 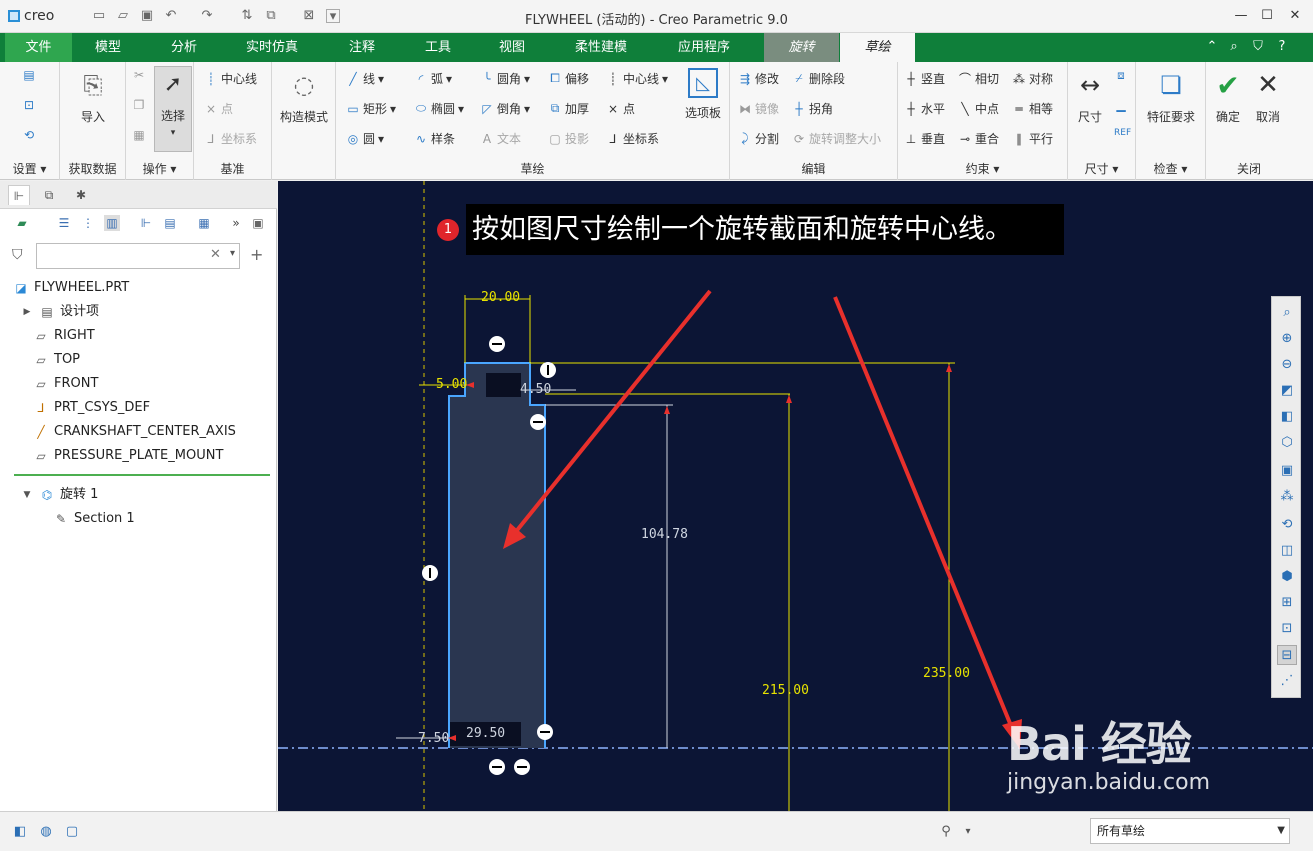 What do you see at coordinates (924, 108) in the screenshot?
I see `horizontal-constraint-button: ┼ 水平` at bounding box center [924, 108].